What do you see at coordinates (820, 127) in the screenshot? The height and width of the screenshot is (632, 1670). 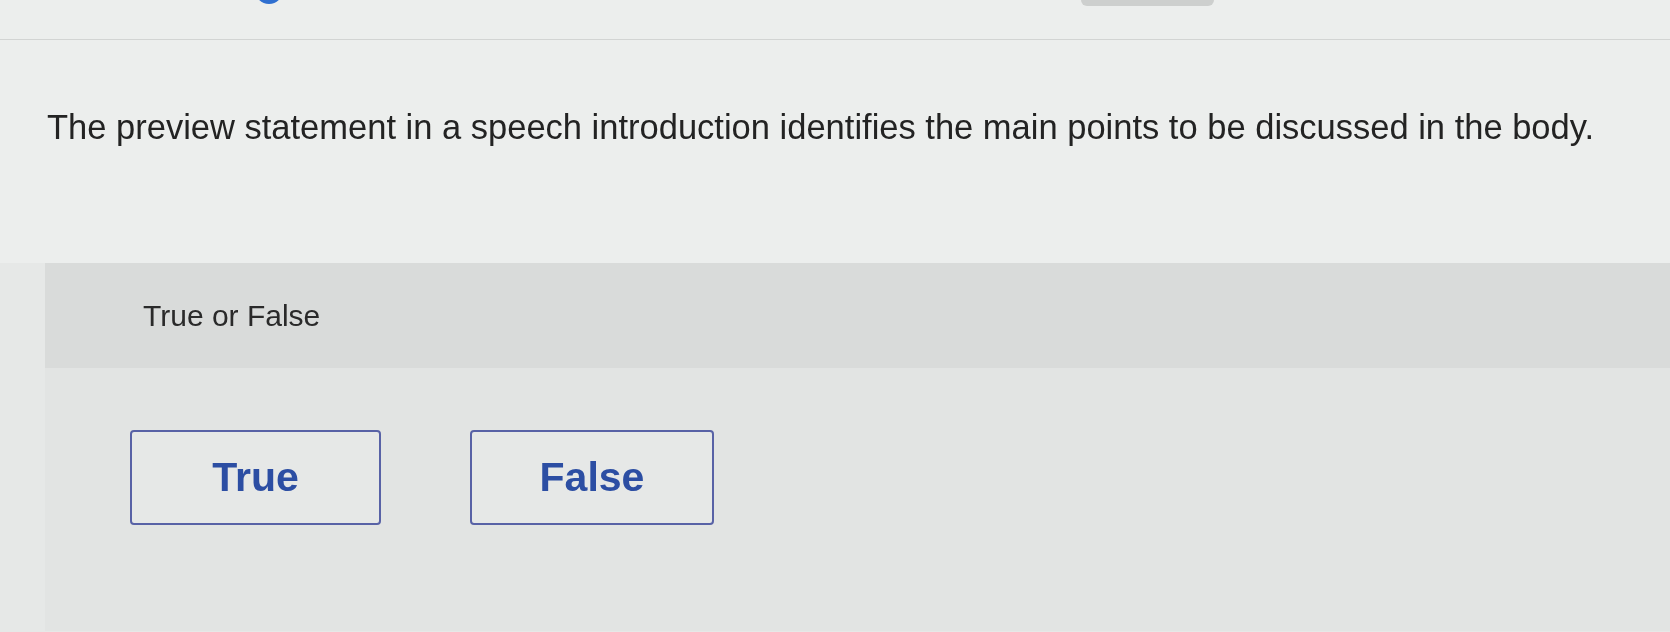 I see `question-text: The preview statement in a speech introduction identifies the main points to be discussed in the body.` at bounding box center [820, 127].